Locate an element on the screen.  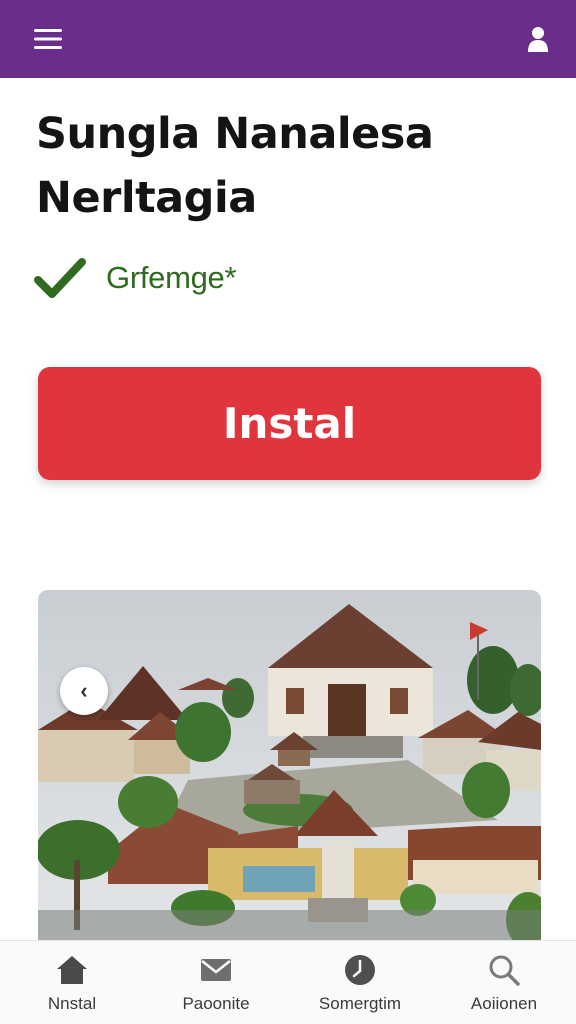
nav-item-search: Aoiionen is located at coordinates (504, 982).